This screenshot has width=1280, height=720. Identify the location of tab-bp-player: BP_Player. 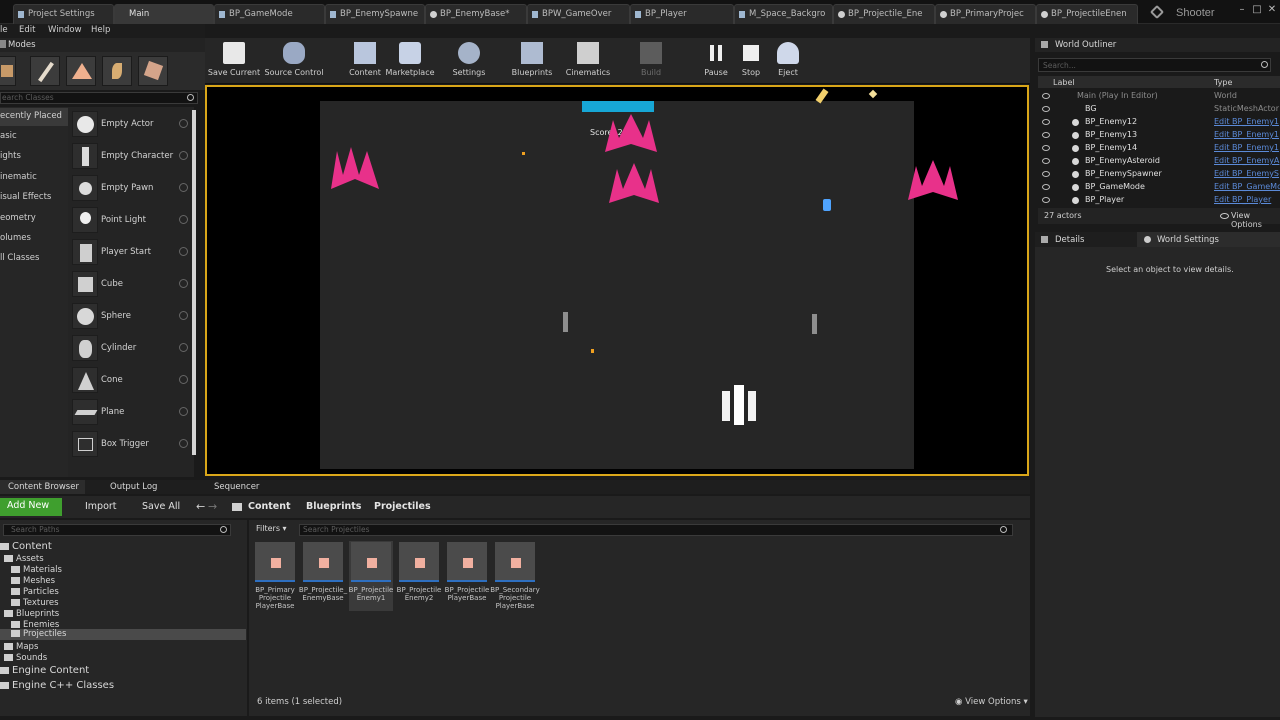
(682, 14).